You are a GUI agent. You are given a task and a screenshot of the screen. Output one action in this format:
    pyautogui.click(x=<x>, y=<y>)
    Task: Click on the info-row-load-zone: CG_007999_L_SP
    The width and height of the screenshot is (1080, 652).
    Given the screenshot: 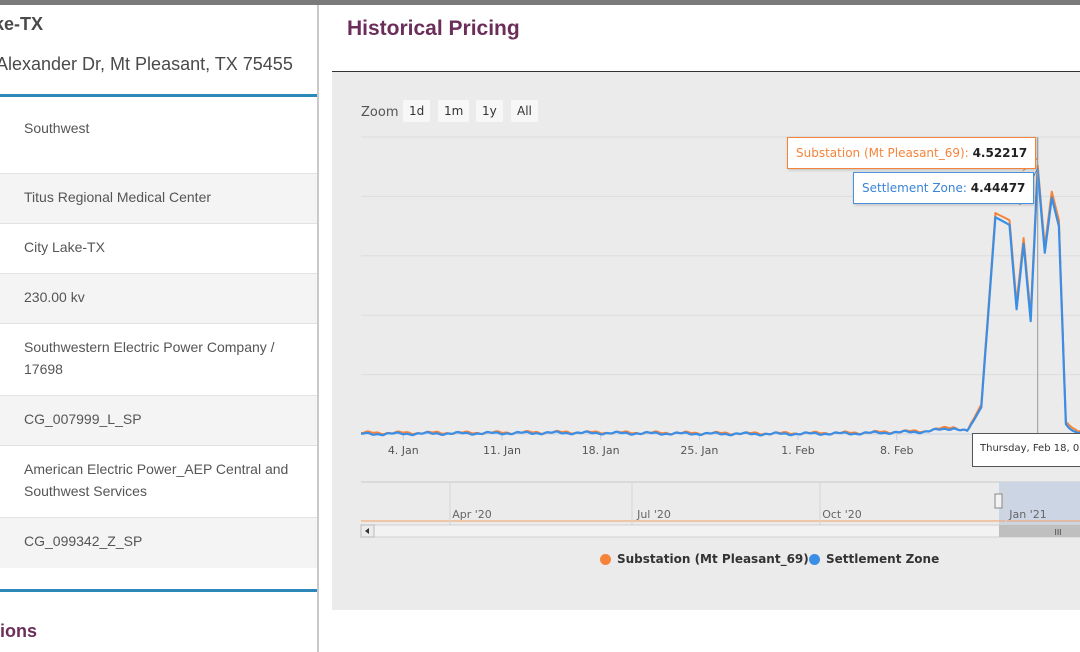 What is the action you would take?
    pyautogui.click(x=158, y=421)
    